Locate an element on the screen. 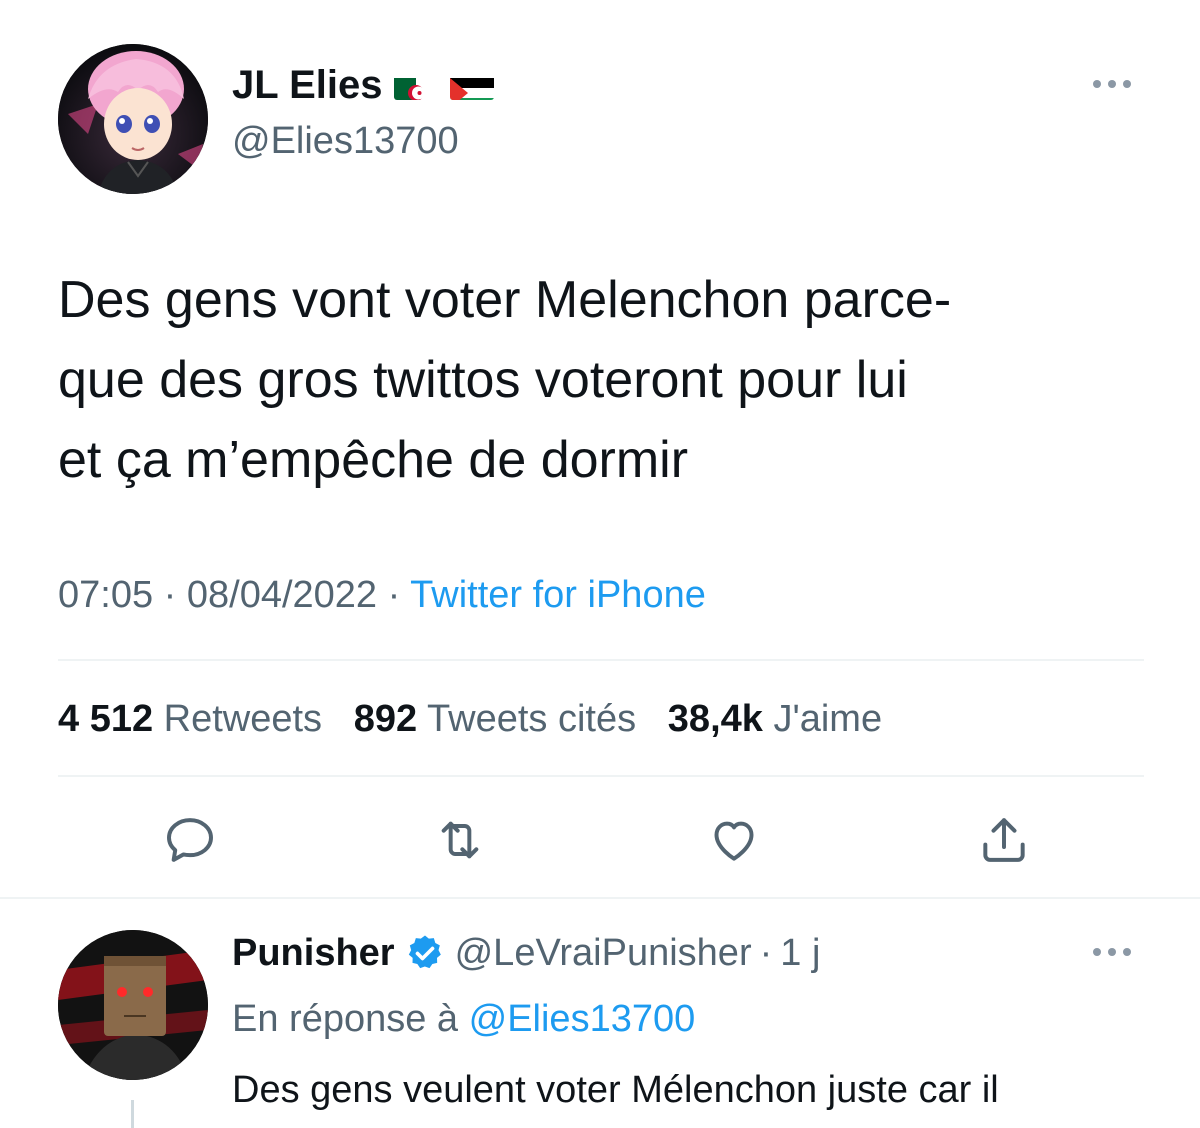 Image resolution: width=1200 pixels, height=1128 pixels. reply-display-name: Punisher is located at coordinates (313, 953).